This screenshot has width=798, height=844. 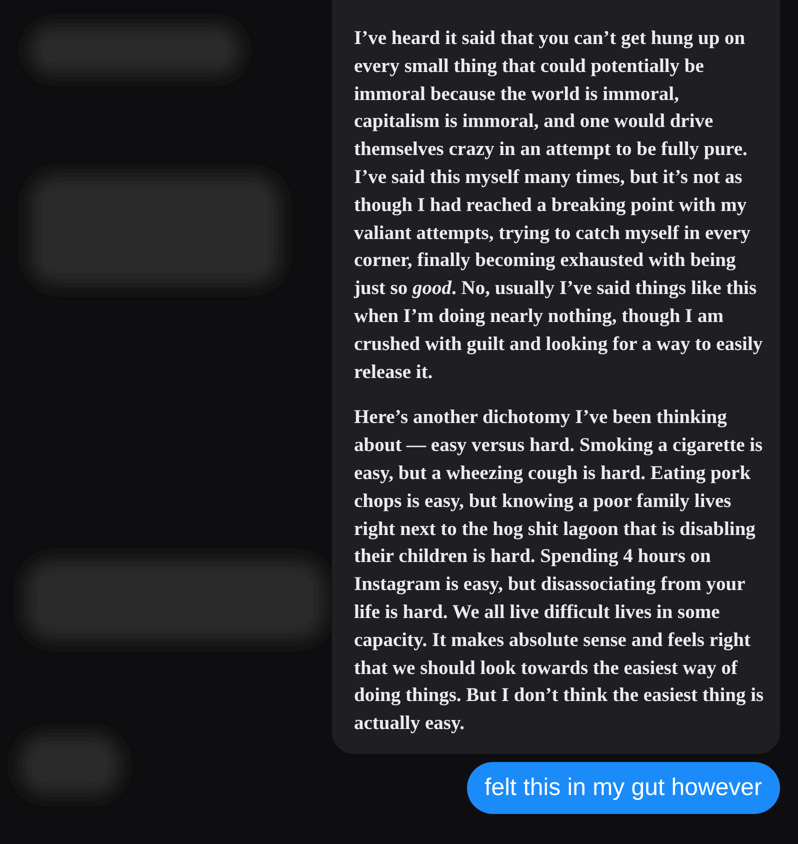 I want to click on message-bubble: felt this in my gut however, so click(x=623, y=788).